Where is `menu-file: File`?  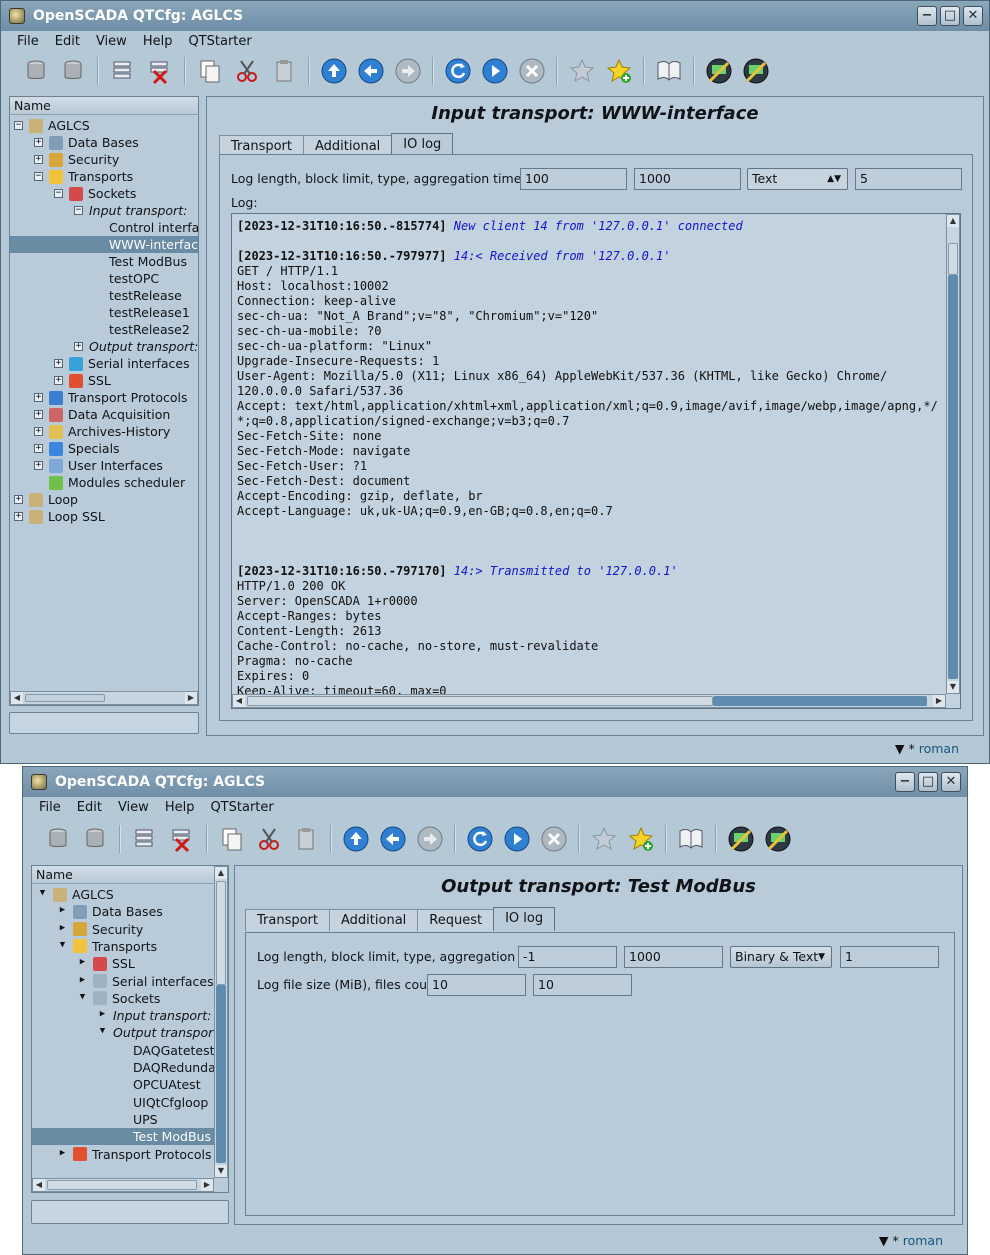 menu-file: File is located at coordinates (50, 807).